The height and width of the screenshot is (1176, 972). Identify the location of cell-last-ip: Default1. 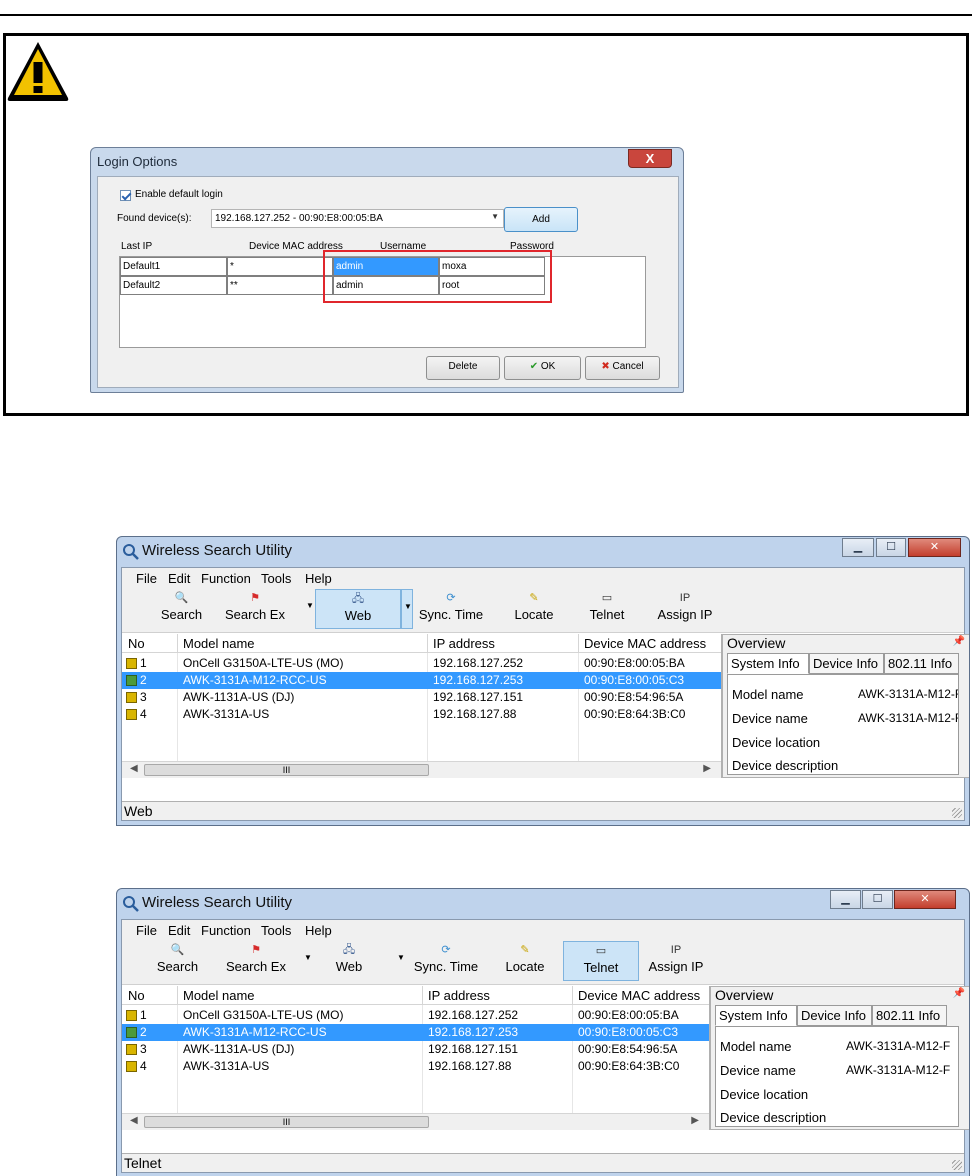
(173, 266).